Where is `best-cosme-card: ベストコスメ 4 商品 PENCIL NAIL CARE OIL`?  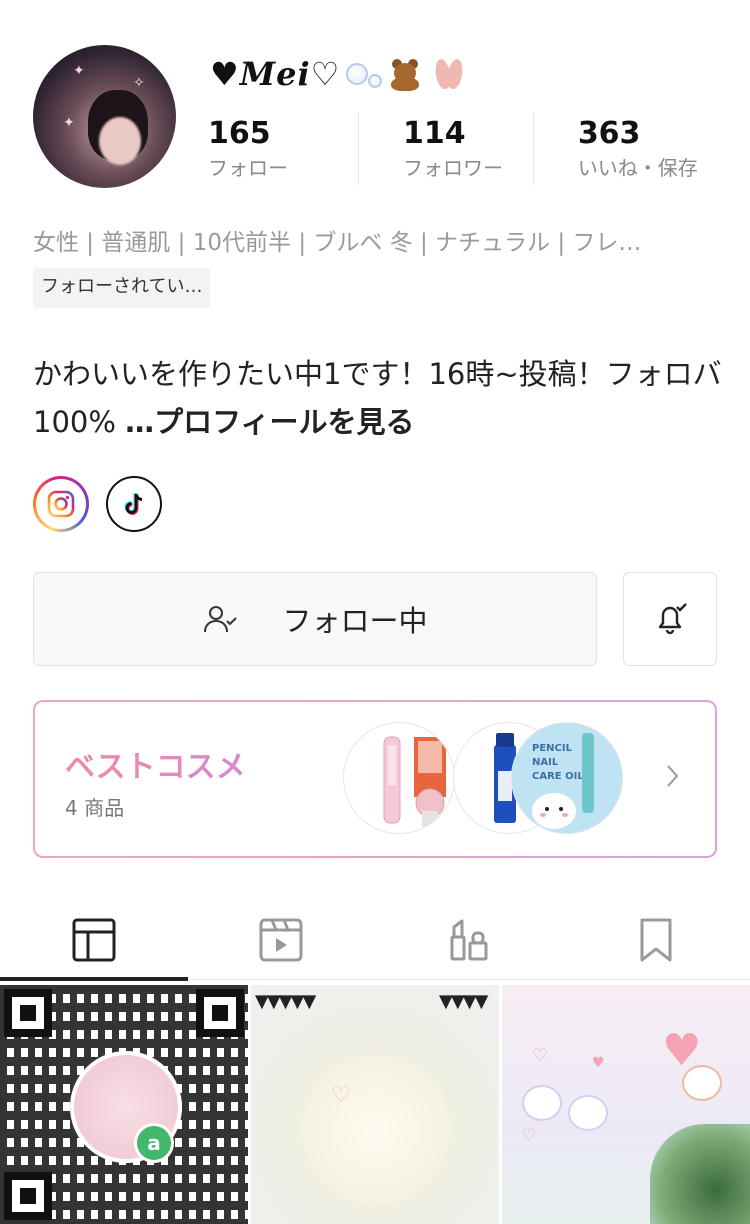 best-cosme-card: ベストコスメ 4 商品 PENCIL NAIL CARE OIL is located at coordinates (375, 779).